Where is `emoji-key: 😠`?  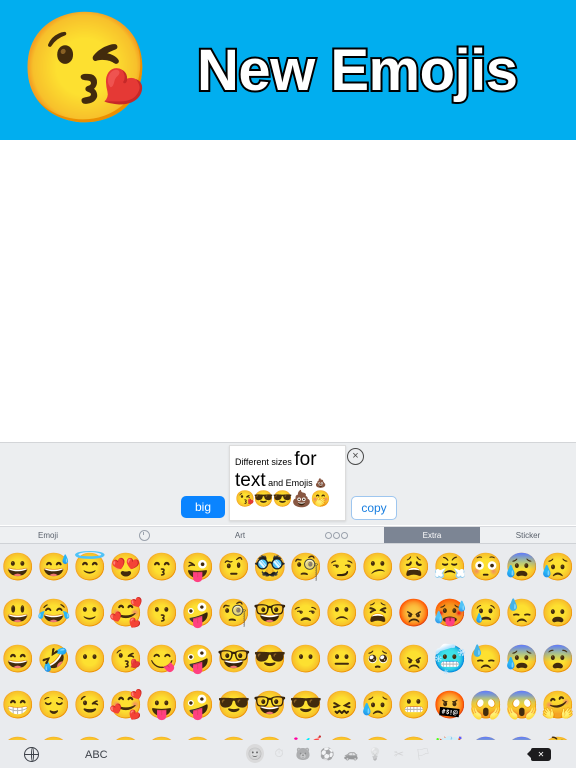 emoji-key: 😠 is located at coordinates (414, 659).